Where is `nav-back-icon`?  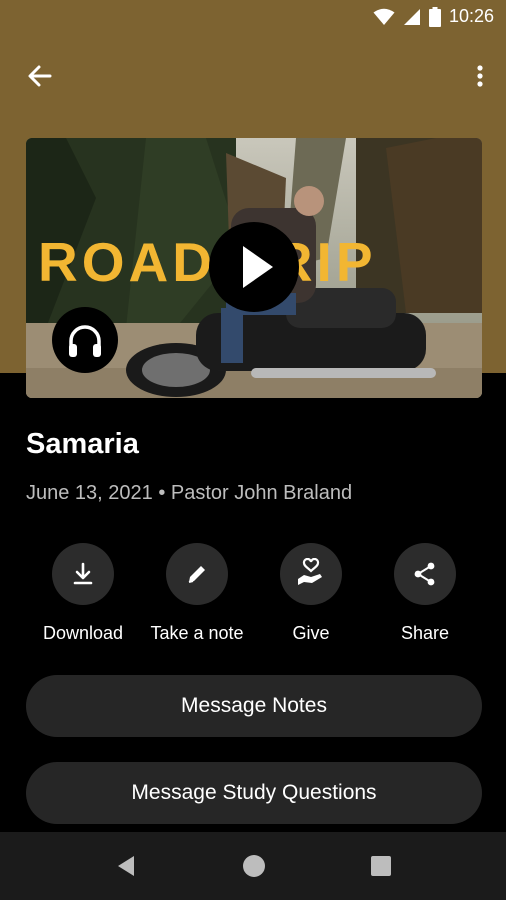 nav-back-icon is located at coordinates (126, 866).